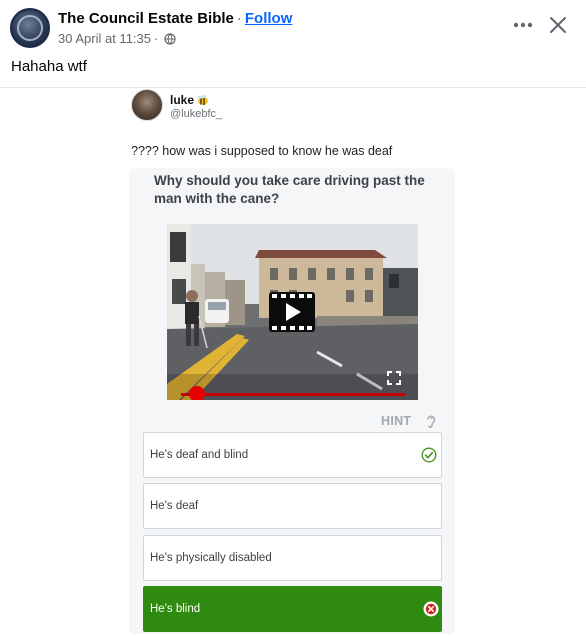  I want to click on media-divider, so click(293, 87).